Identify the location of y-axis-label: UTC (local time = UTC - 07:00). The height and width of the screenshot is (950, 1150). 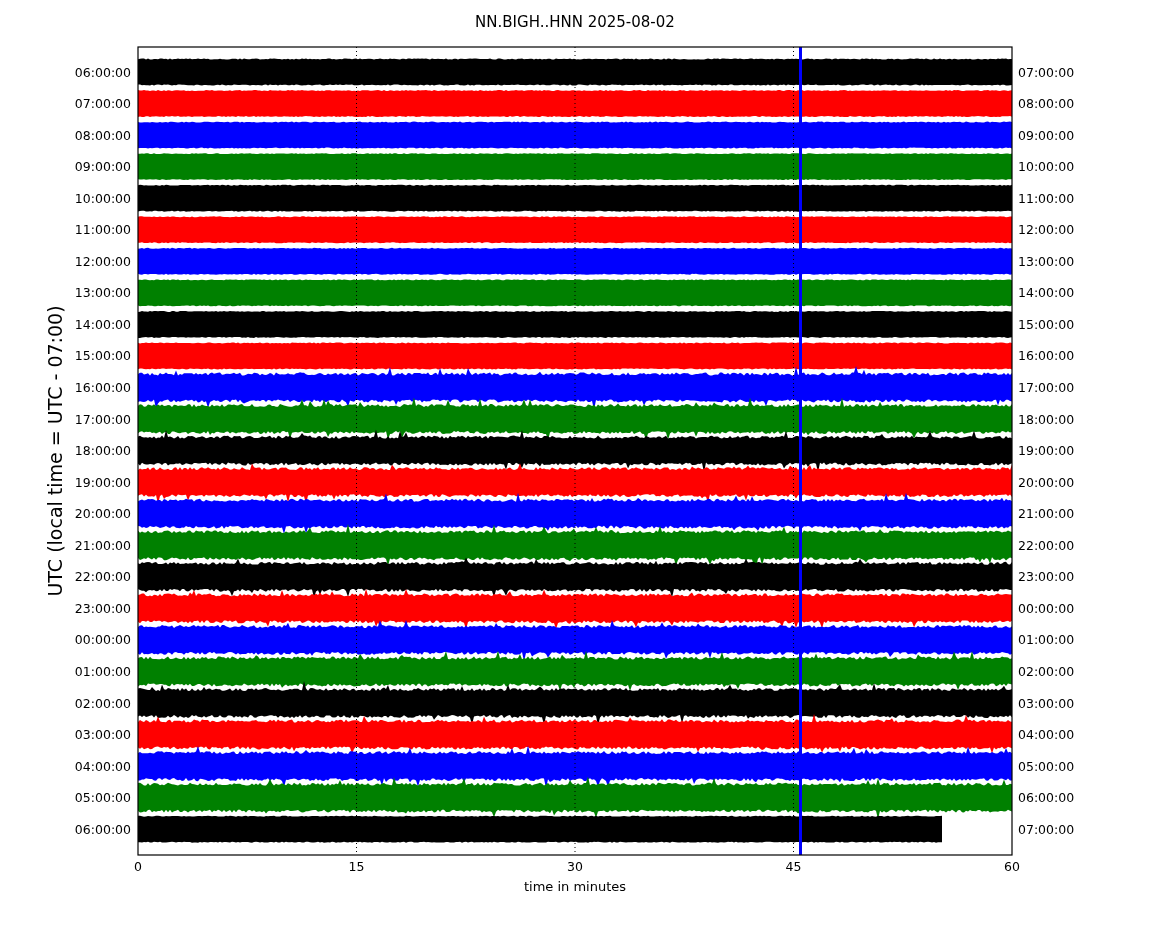
(55, 451).